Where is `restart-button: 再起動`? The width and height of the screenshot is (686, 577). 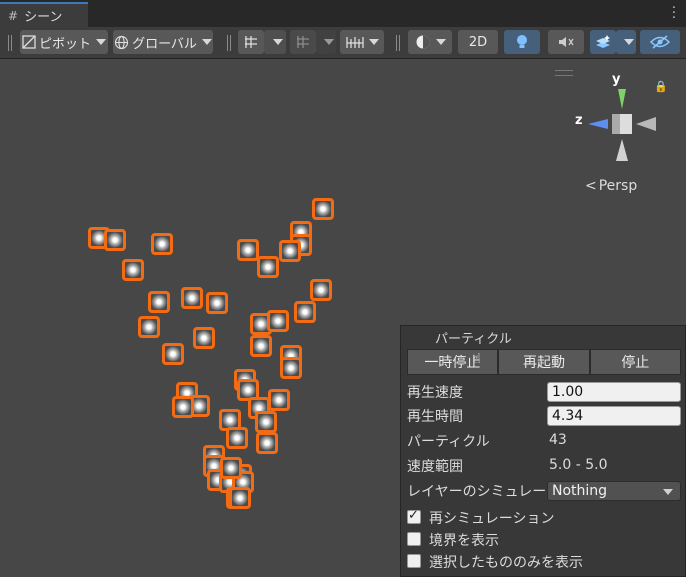 restart-button: 再起動 is located at coordinates (544, 362).